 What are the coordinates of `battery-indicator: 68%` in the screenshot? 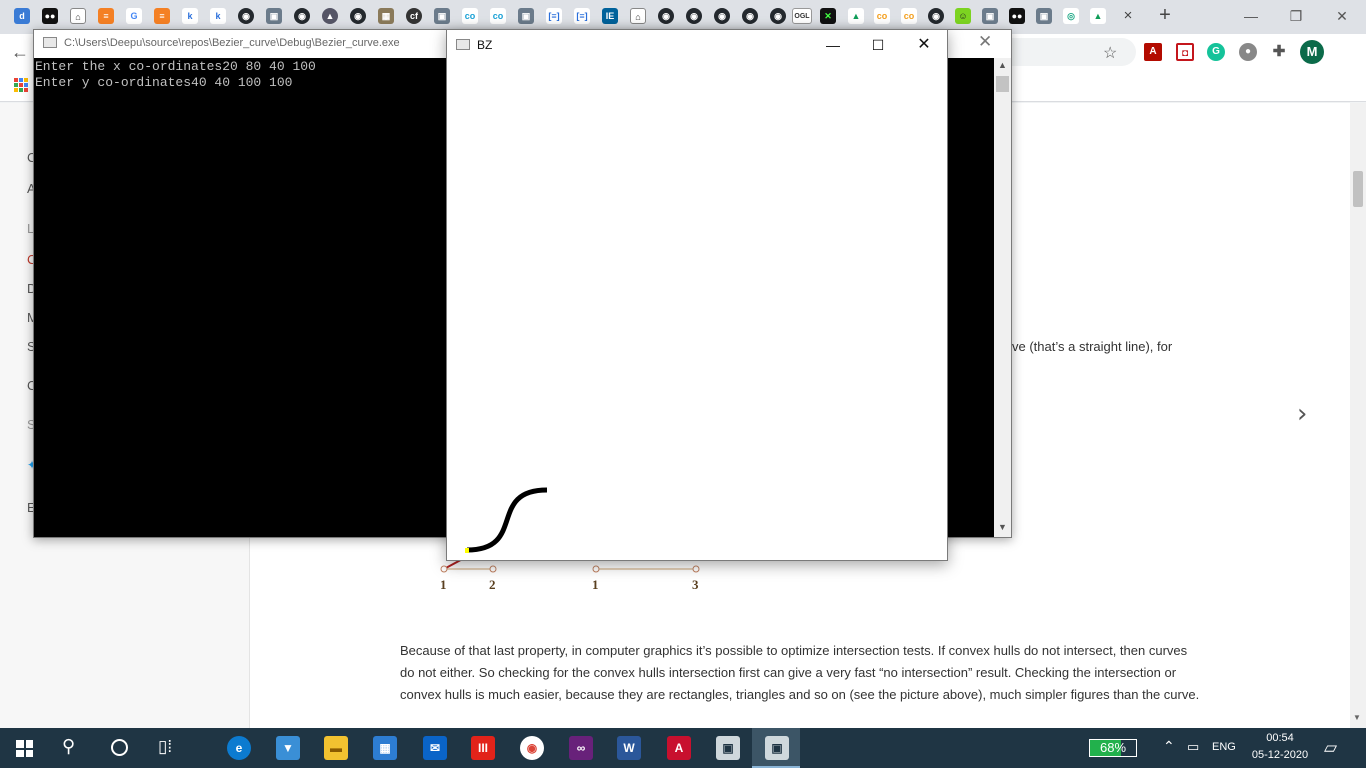 It's located at (1113, 748).